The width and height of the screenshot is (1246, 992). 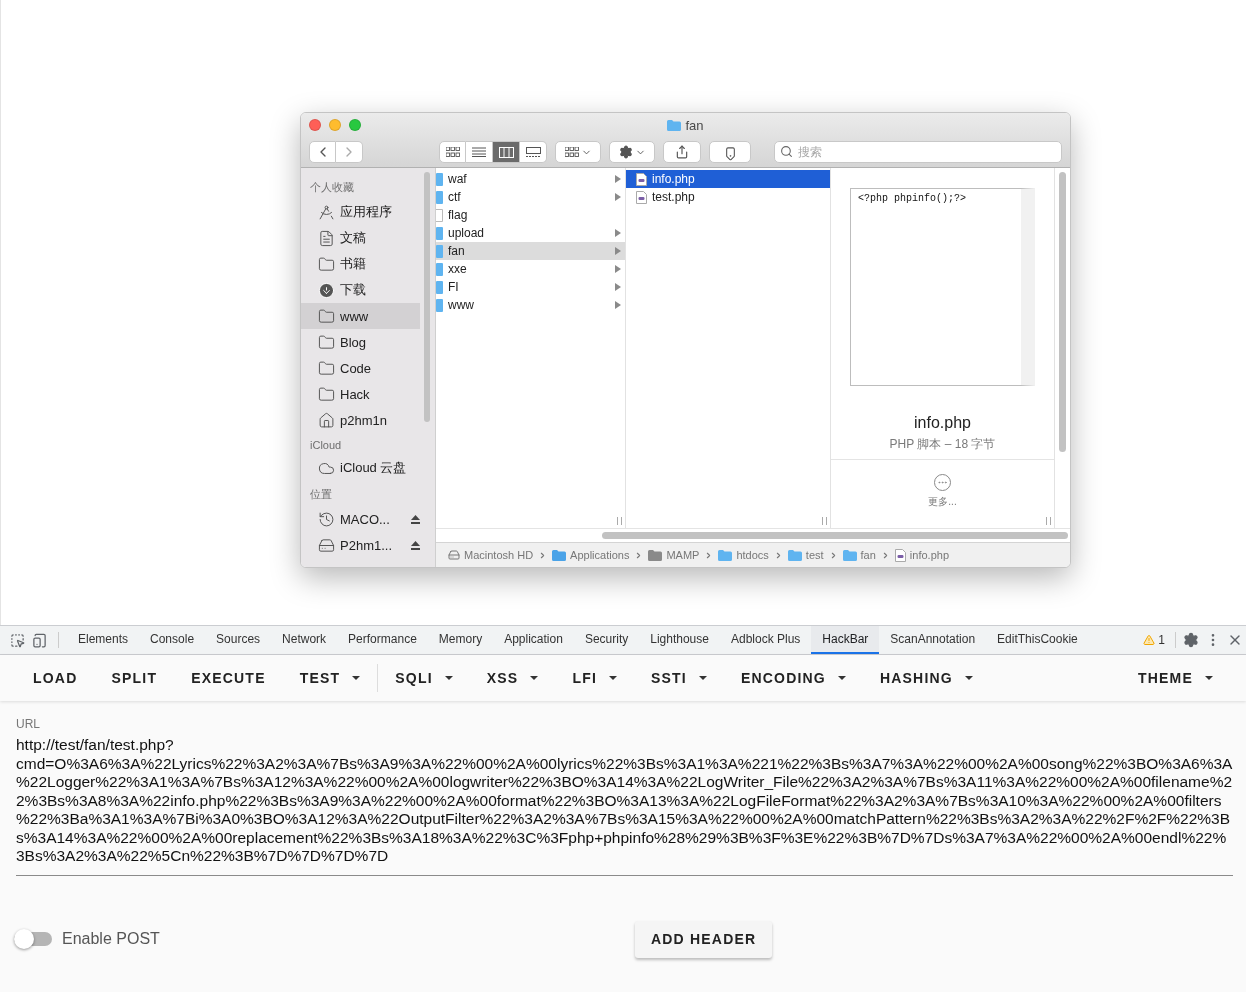 I want to click on action-button, so click(x=632, y=152).